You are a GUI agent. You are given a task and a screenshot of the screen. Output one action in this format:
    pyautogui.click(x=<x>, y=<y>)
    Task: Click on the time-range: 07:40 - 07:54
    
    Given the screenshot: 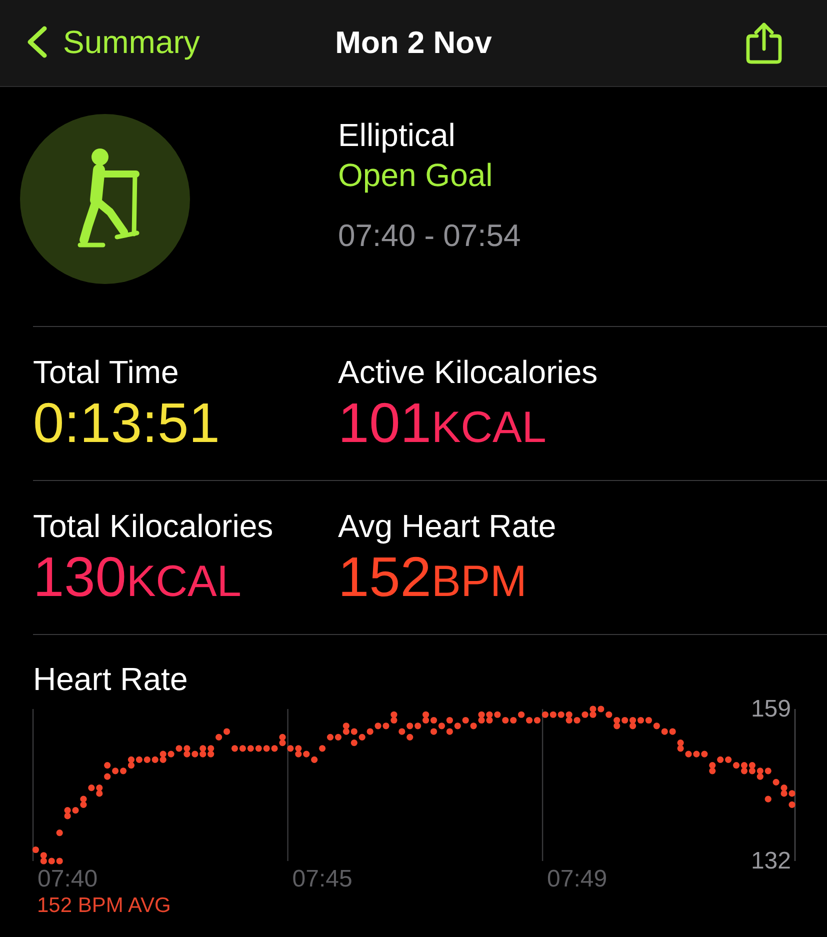 What is the action you would take?
    pyautogui.click(x=429, y=236)
    